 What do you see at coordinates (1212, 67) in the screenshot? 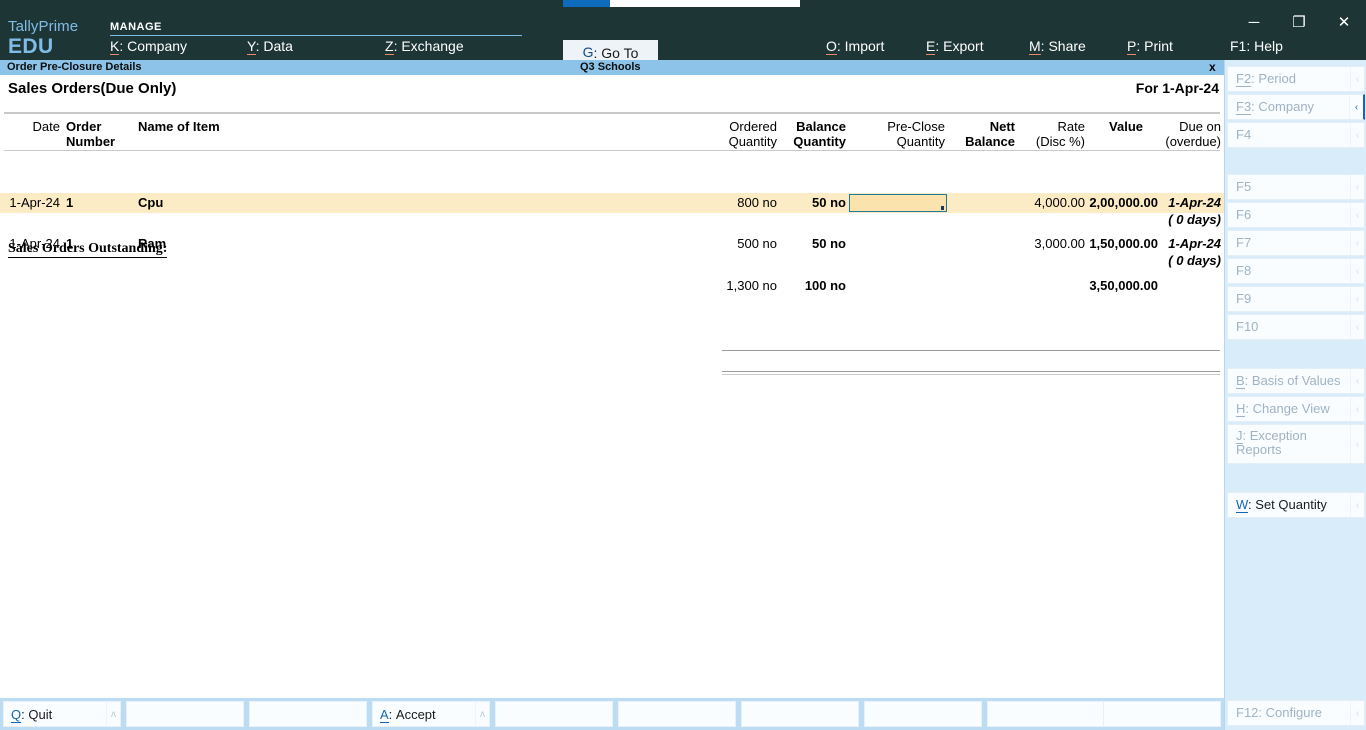
I see `close-report-icon: x` at bounding box center [1212, 67].